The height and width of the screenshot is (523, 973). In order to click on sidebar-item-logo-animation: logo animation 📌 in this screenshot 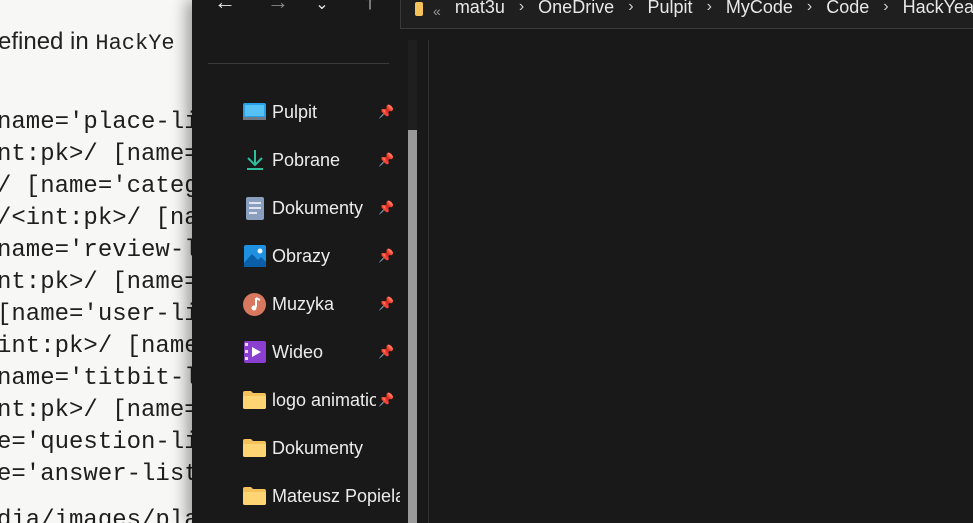, I will do `click(297, 400)`.